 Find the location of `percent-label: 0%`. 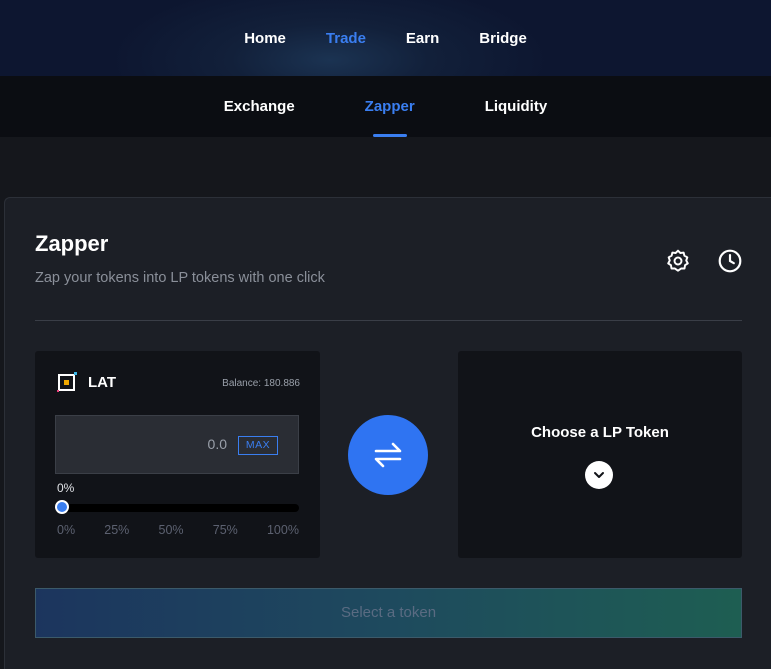

percent-label: 0% is located at coordinates (66, 488).